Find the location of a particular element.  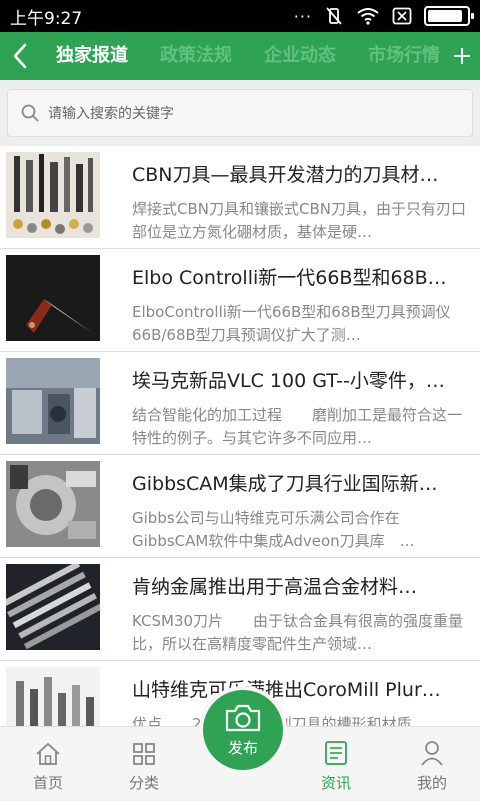

bottom-nav-news: 资讯 is located at coordinates (336, 764).